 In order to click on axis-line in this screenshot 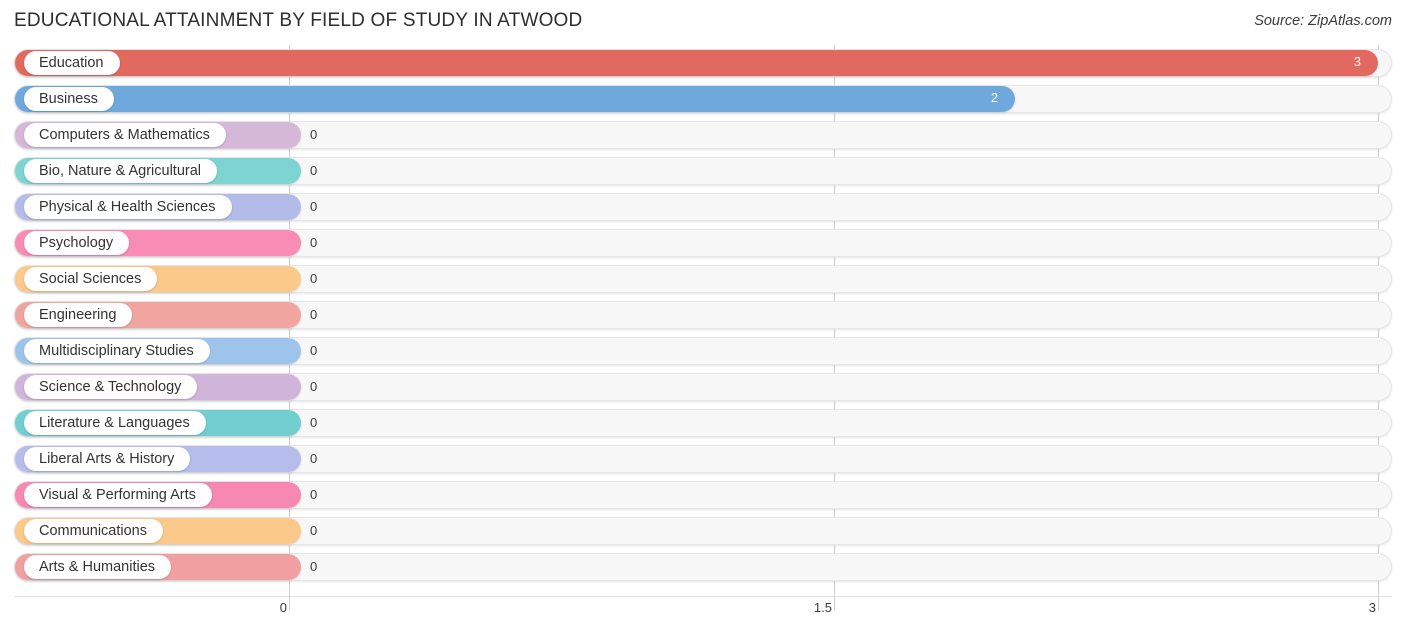, I will do `click(703, 596)`.